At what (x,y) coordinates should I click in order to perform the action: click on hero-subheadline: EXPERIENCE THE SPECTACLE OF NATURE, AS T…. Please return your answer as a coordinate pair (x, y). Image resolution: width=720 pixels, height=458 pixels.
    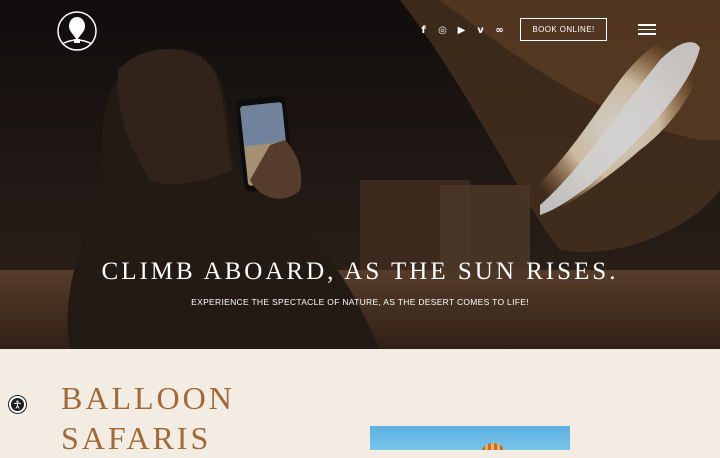
    Looking at the image, I should click on (360, 302).